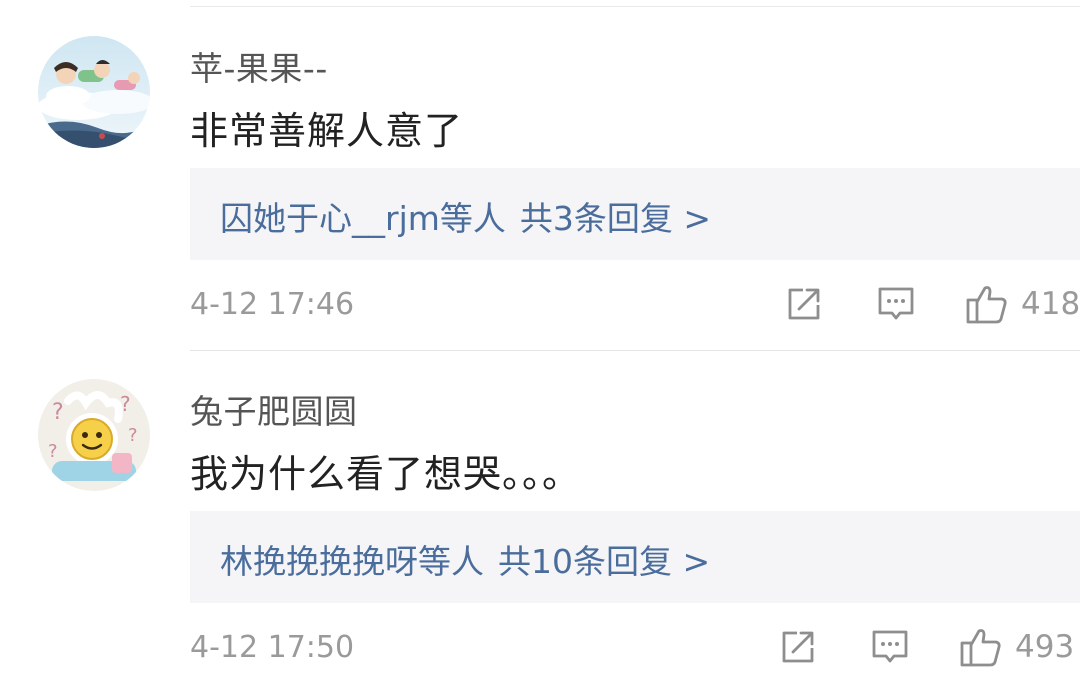  I want to click on replies-summary: 囚她于心__rjm等人 共3条回复 >, so click(635, 214).